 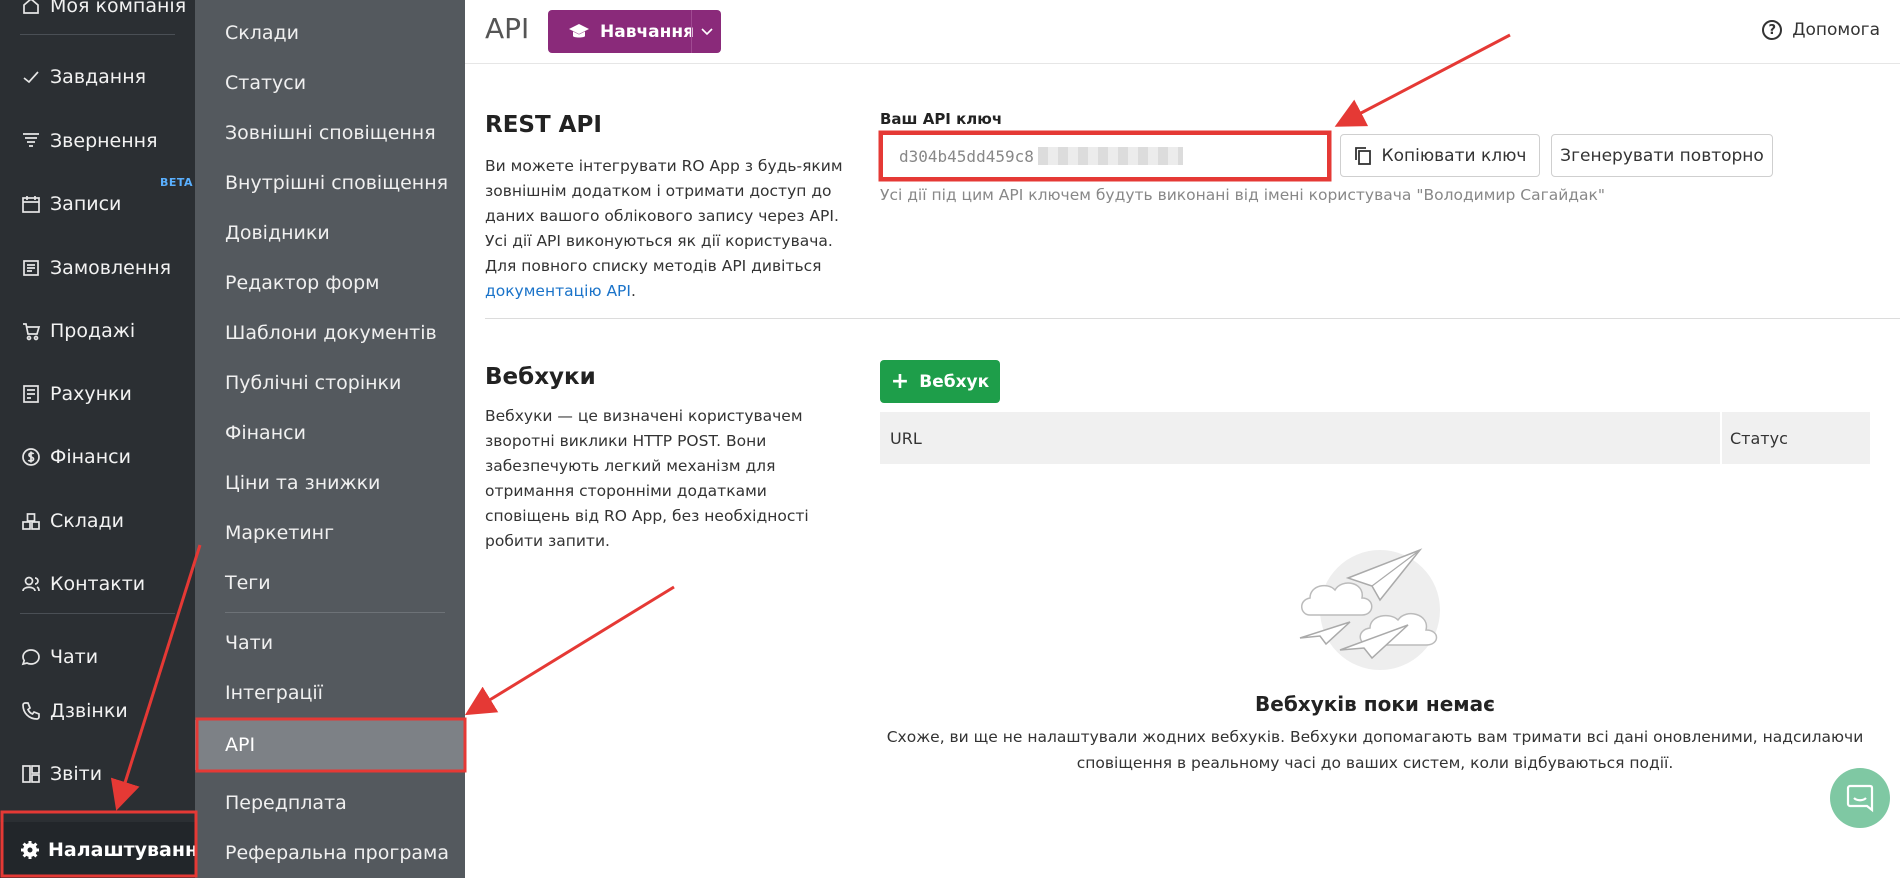 What do you see at coordinates (330, 693) in the screenshot?
I see `subnav-item-integrations: Інтеграції` at bounding box center [330, 693].